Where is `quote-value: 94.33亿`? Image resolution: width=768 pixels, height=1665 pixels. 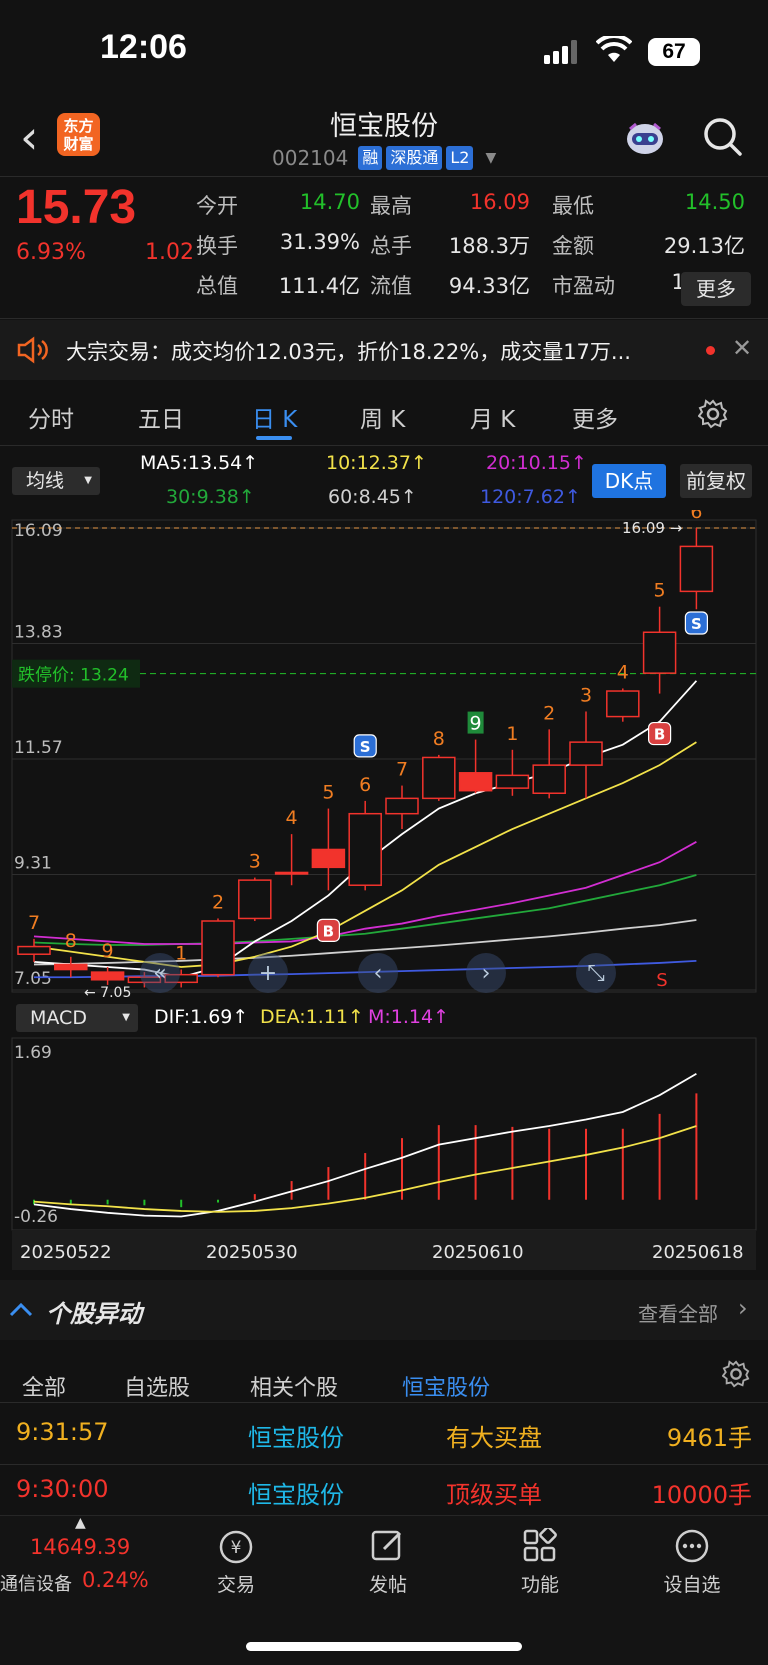
quote-value: 94.33亿 is located at coordinates (489, 286).